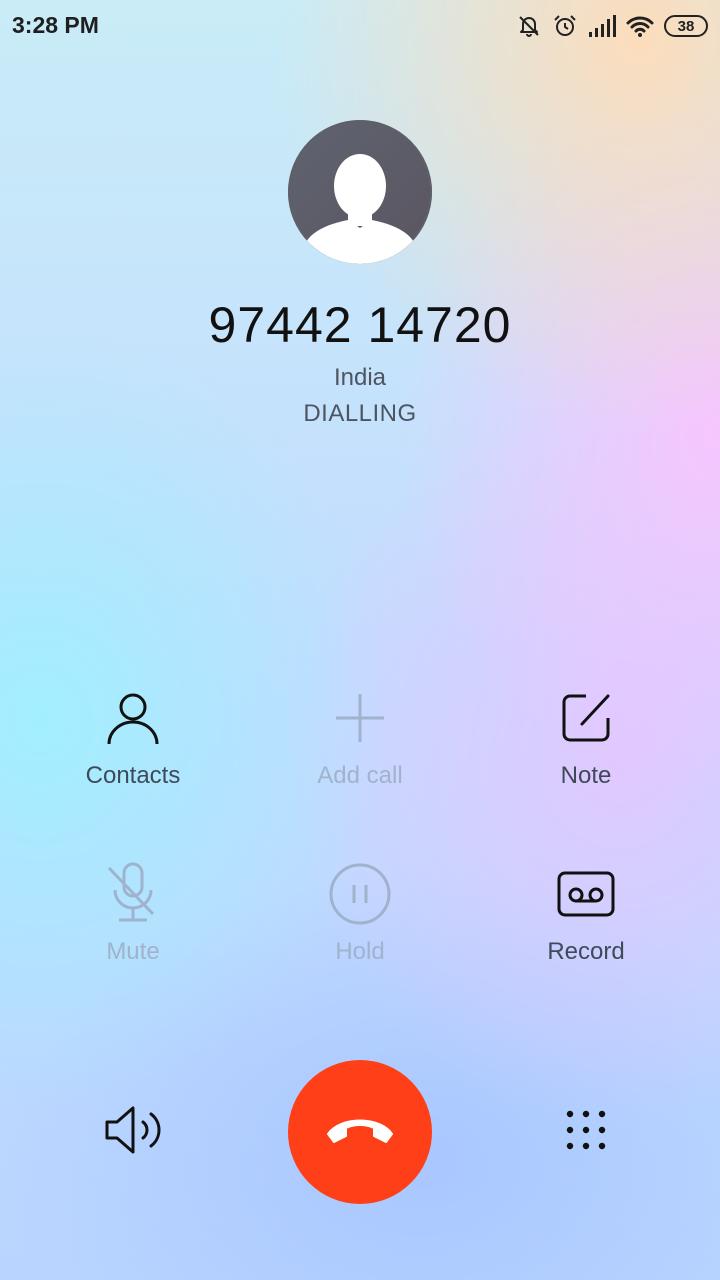 The height and width of the screenshot is (1280, 720). What do you see at coordinates (586, 756) in the screenshot?
I see `note-button: Note` at bounding box center [586, 756].